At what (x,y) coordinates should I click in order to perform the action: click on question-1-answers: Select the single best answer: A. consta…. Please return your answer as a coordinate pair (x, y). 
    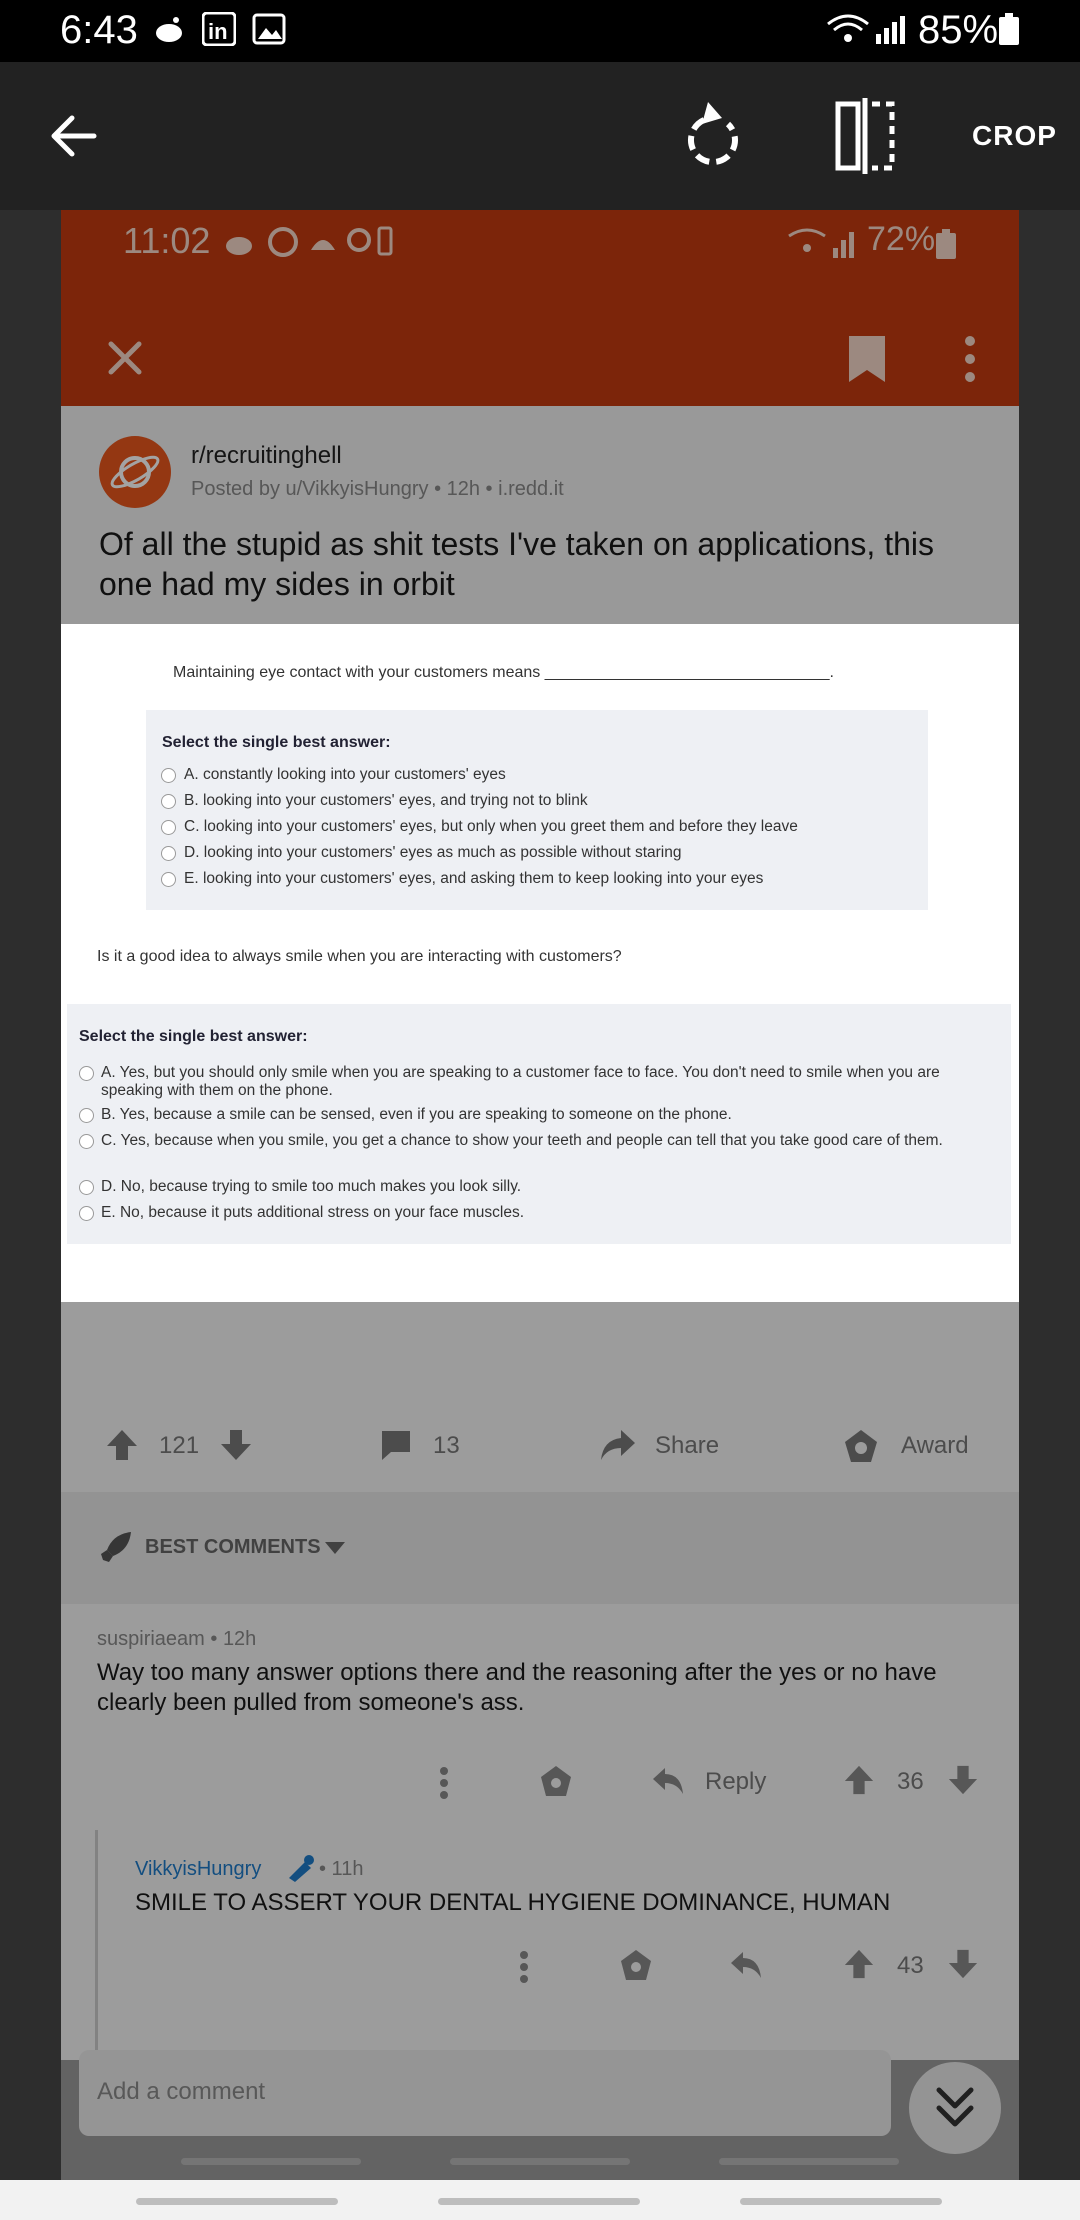
    Looking at the image, I should click on (537, 810).